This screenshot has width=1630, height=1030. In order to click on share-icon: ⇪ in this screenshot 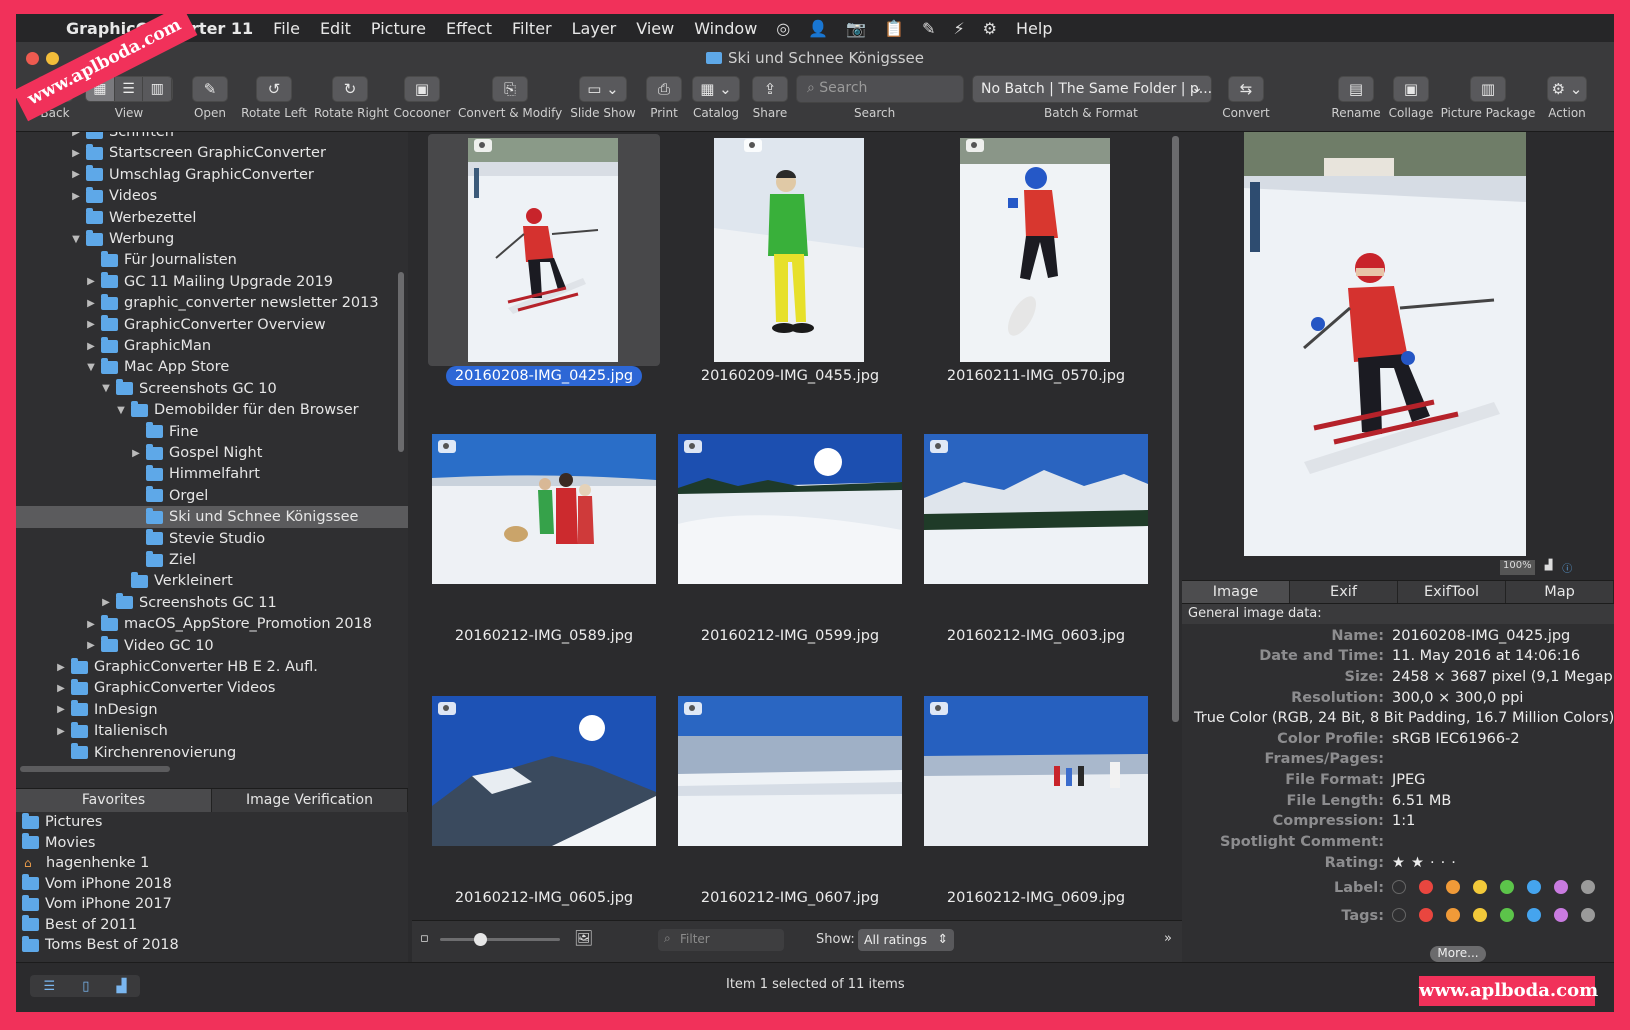, I will do `click(770, 89)`.